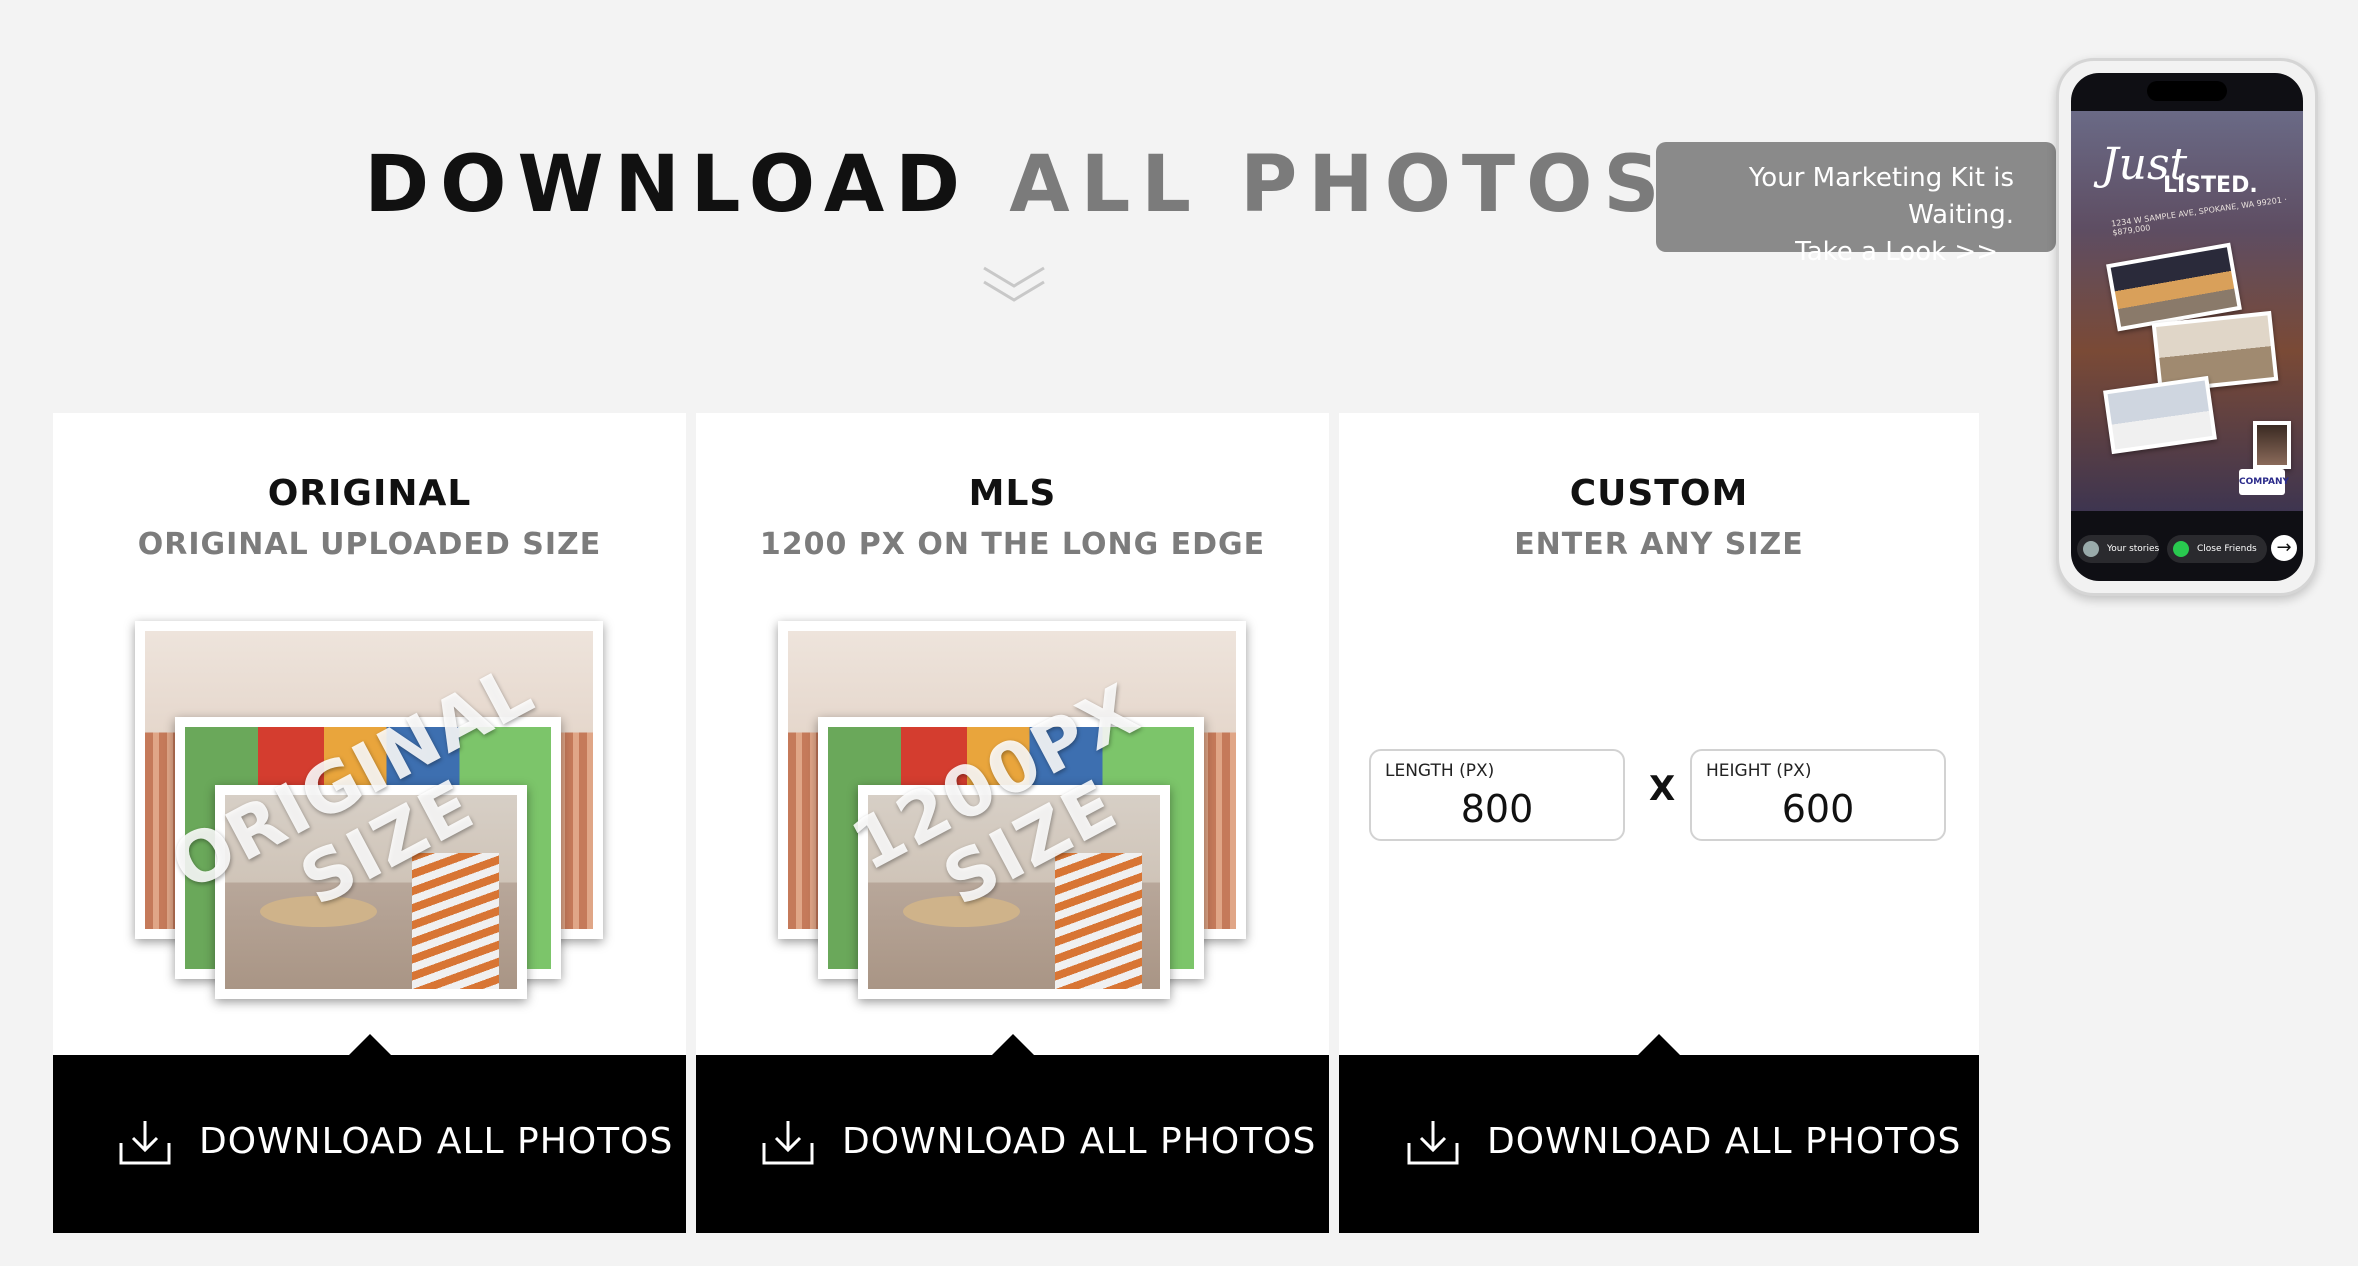 The width and height of the screenshot is (2358, 1266). What do you see at coordinates (370, 810) in the screenshot?
I see `photo-stack-illustration: ORIGINAL SIZE` at bounding box center [370, 810].